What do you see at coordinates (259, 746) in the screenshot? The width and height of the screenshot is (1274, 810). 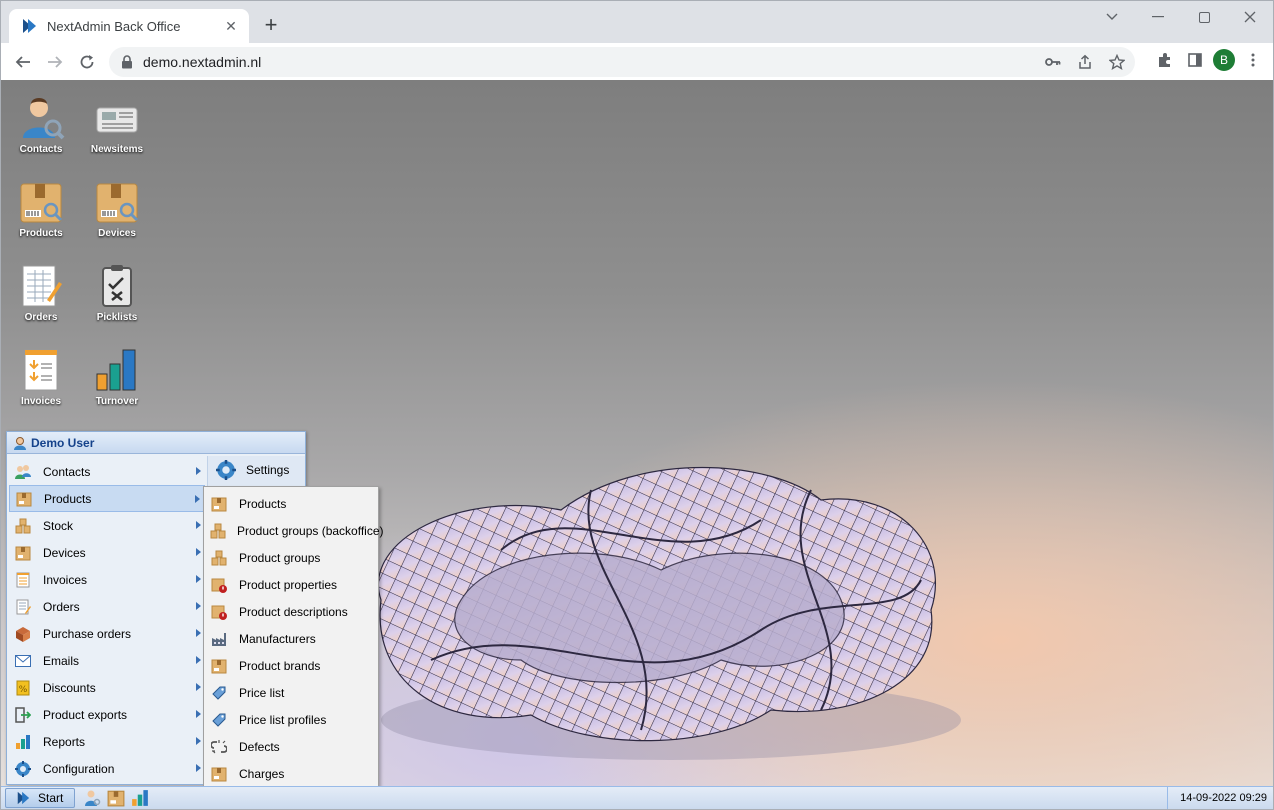 I see `submenu-item-label: Defects` at bounding box center [259, 746].